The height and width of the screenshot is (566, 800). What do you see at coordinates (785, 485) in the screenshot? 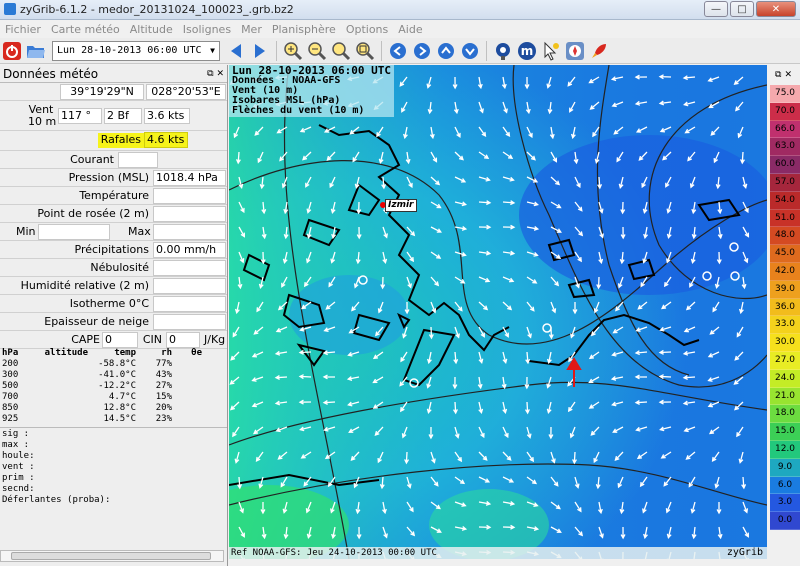
I see `scale-row: 6.0` at bounding box center [785, 485].